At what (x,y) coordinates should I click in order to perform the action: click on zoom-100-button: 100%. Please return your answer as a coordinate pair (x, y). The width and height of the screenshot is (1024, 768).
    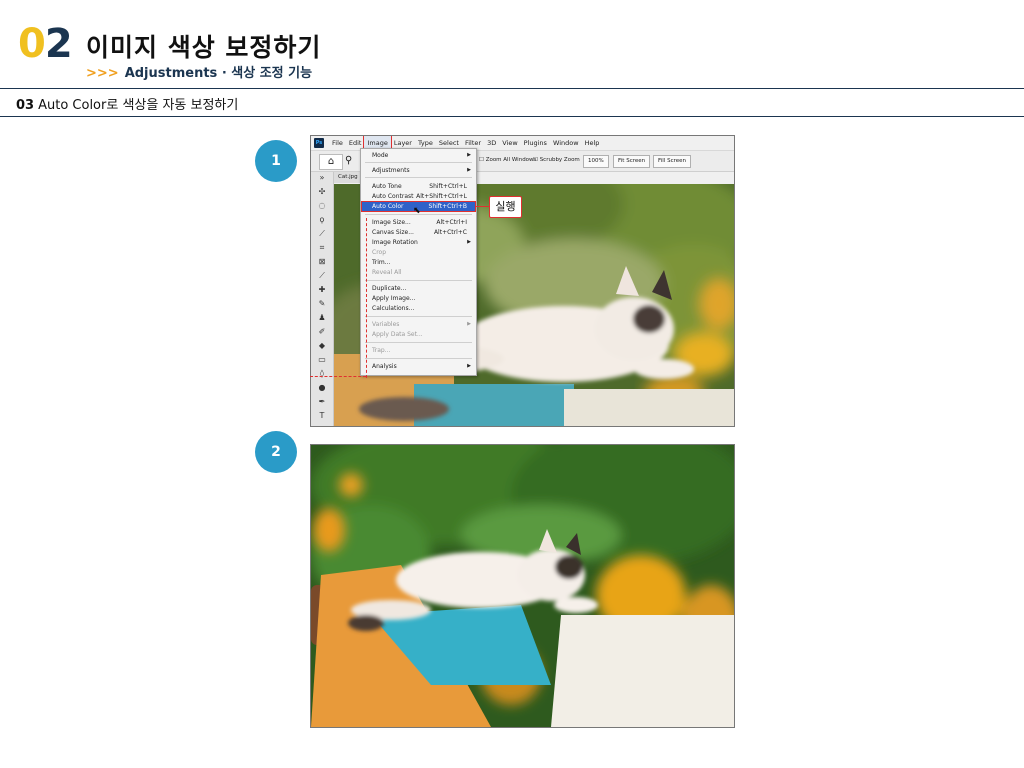
    Looking at the image, I should click on (596, 161).